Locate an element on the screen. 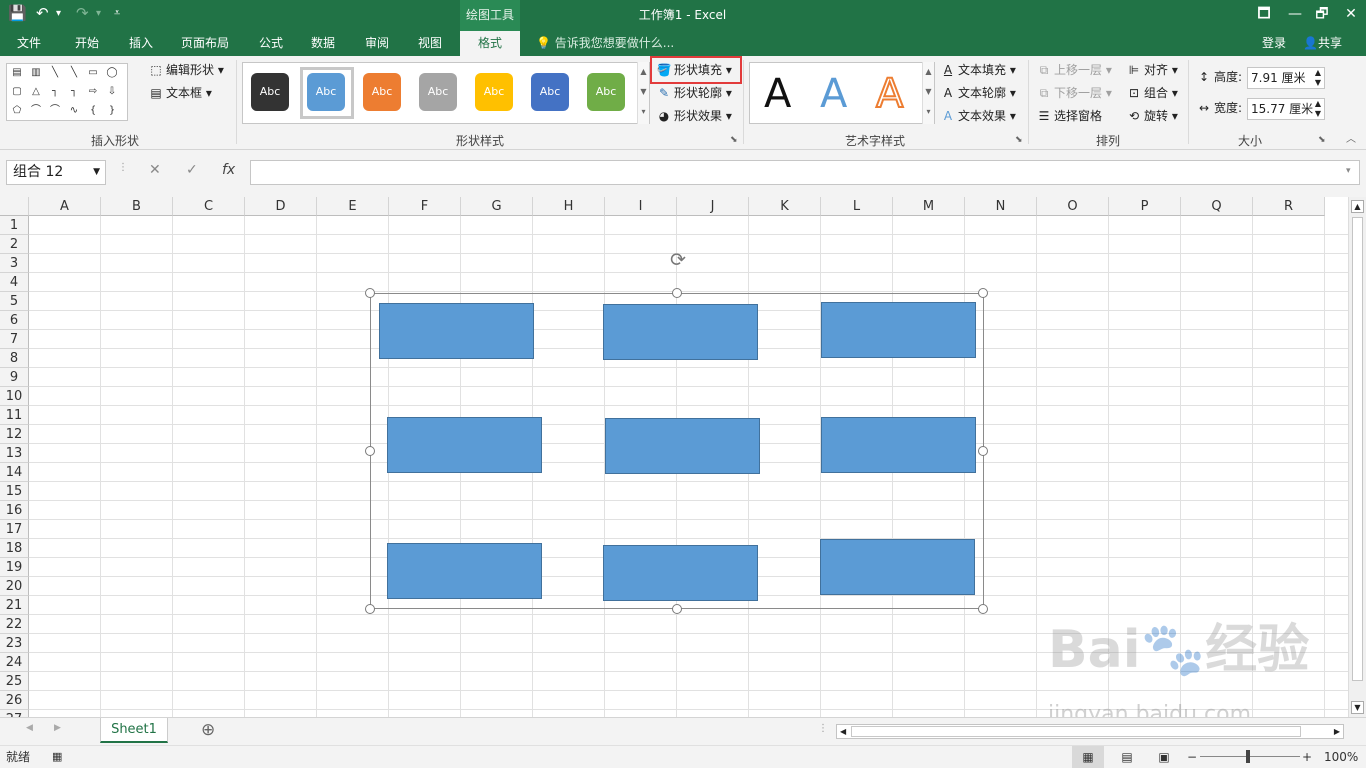 The height and width of the screenshot is (768, 1366). wordart-launcher-icon: ⬊ is located at coordinates (1019, 140).